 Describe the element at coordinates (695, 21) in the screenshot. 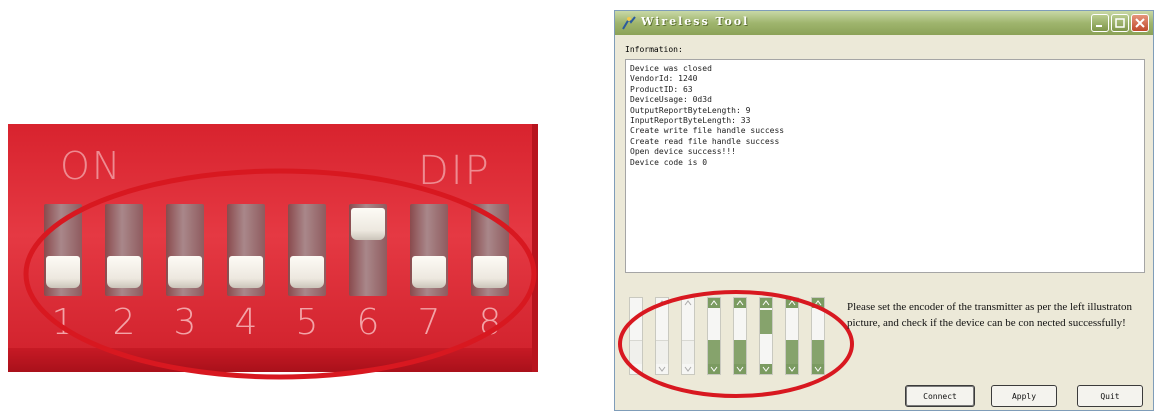

I see `window-title: Wireless Tool` at that location.